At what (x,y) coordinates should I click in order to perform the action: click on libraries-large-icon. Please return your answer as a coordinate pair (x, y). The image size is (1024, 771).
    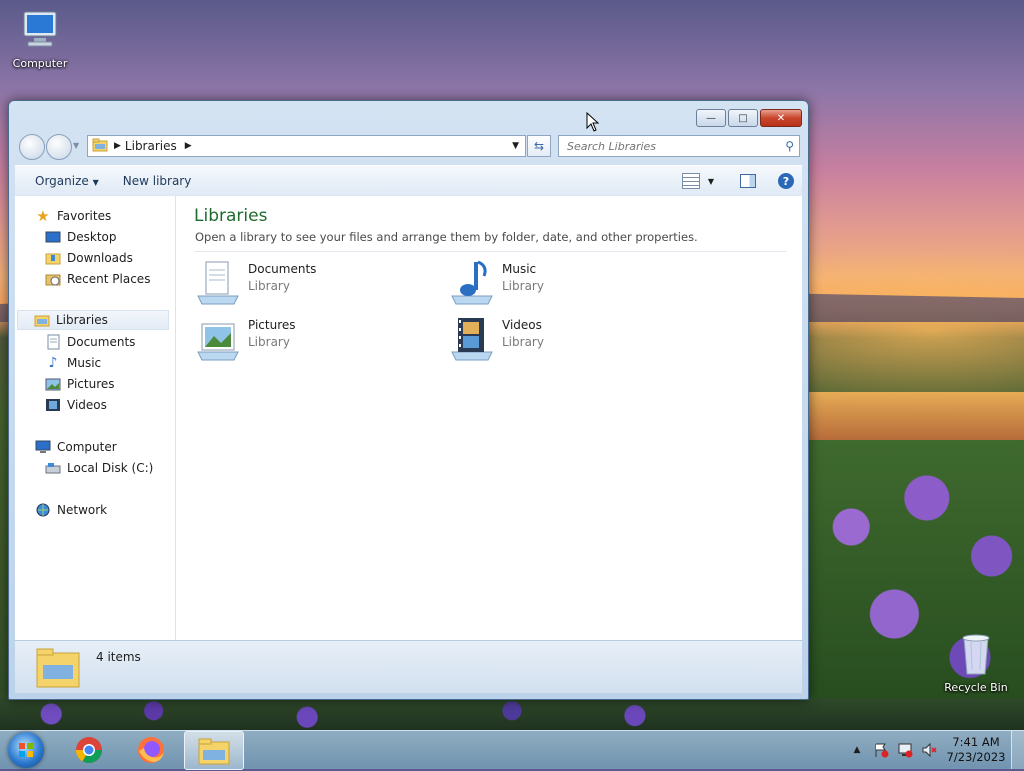
    Looking at the image, I should click on (58, 668).